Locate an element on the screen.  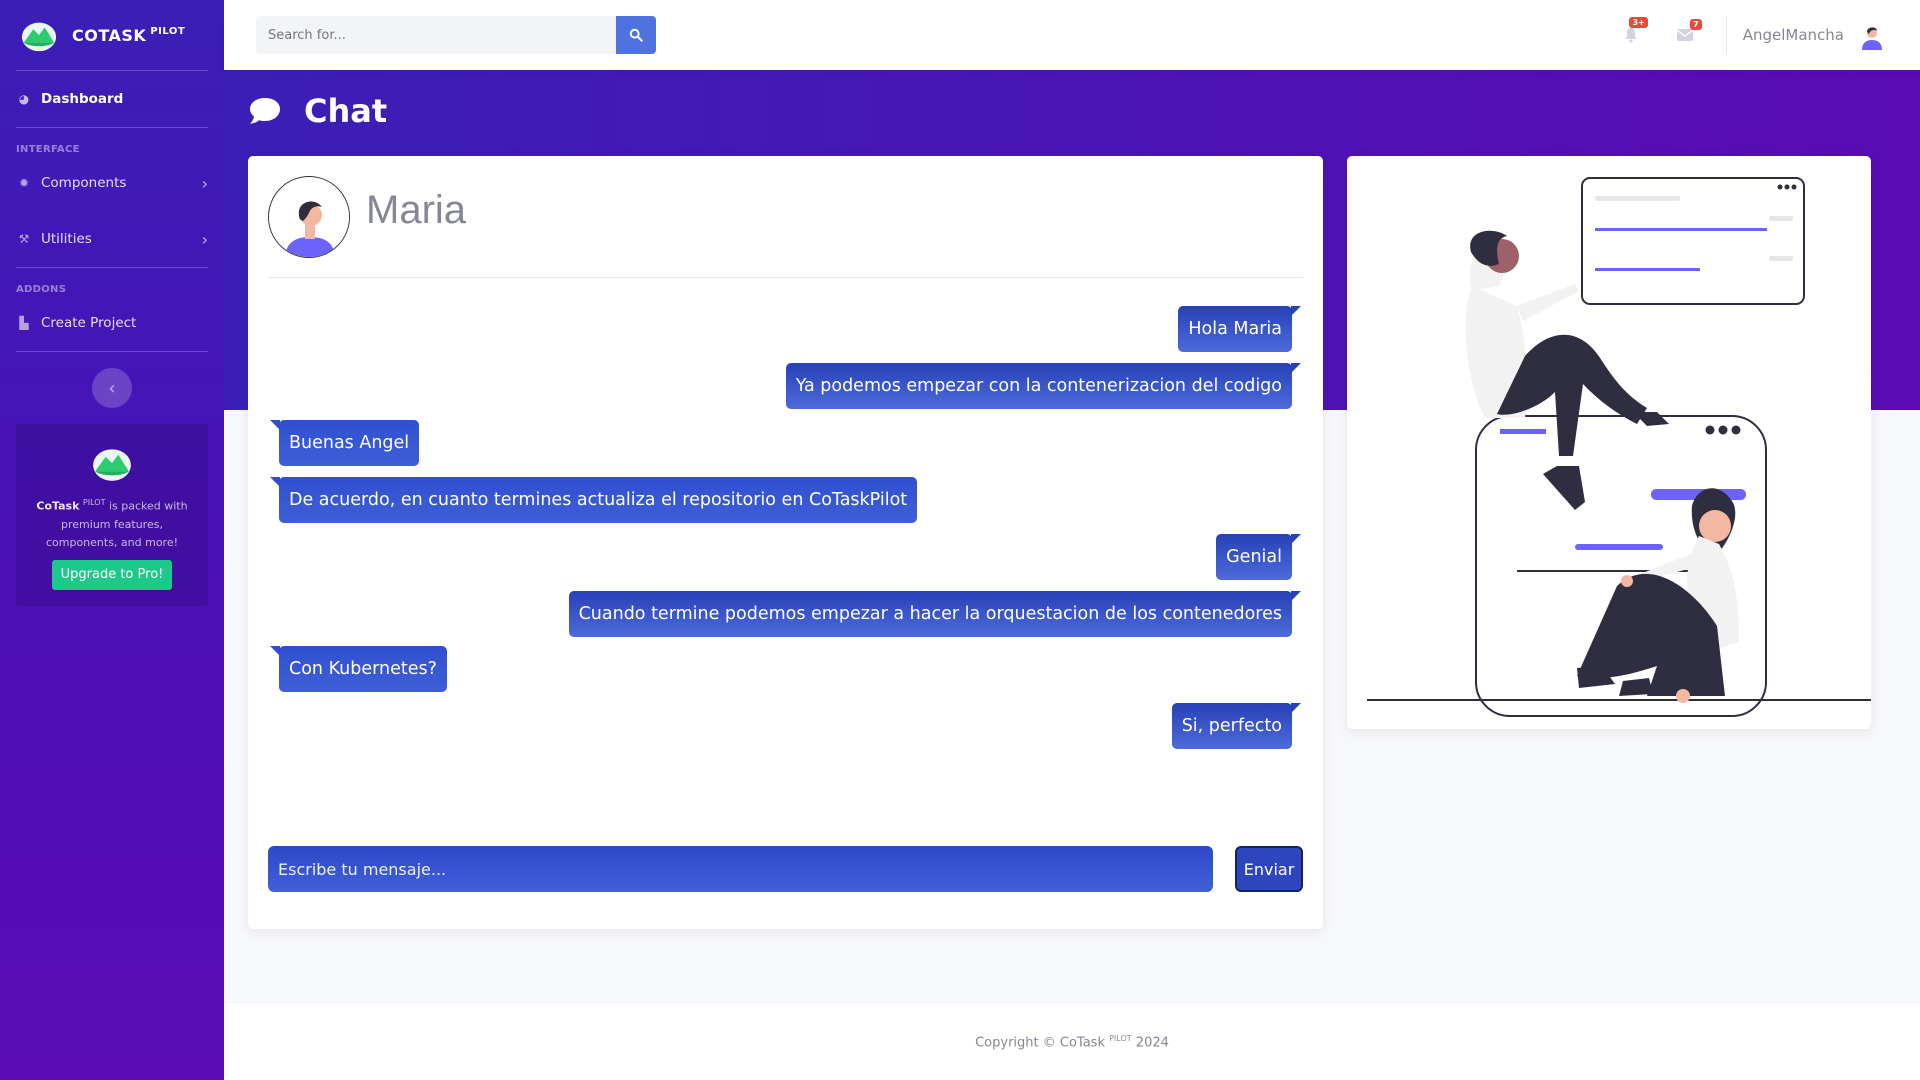
promo-brand: CoTask is located at coordinates (58, 506).